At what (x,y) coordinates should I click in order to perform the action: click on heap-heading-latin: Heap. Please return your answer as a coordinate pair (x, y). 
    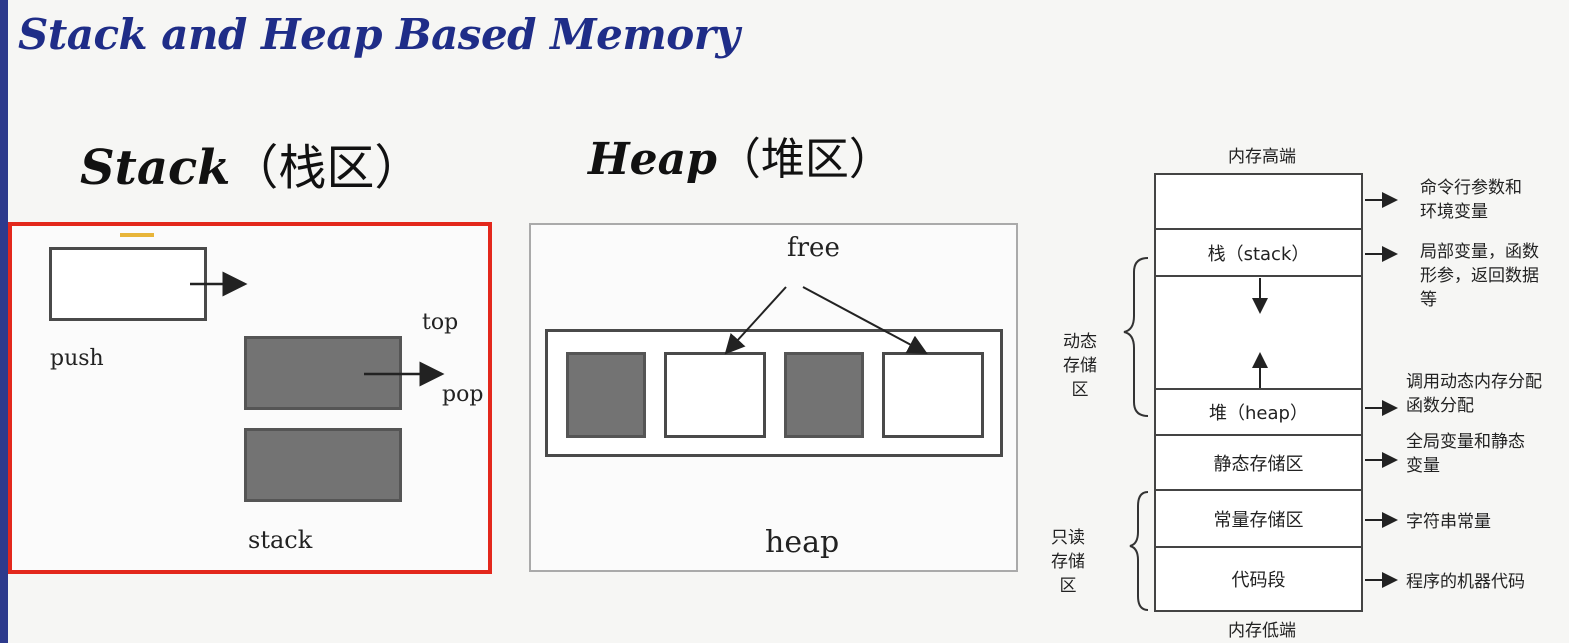
    Looking at the image, I should click on (652, 159).